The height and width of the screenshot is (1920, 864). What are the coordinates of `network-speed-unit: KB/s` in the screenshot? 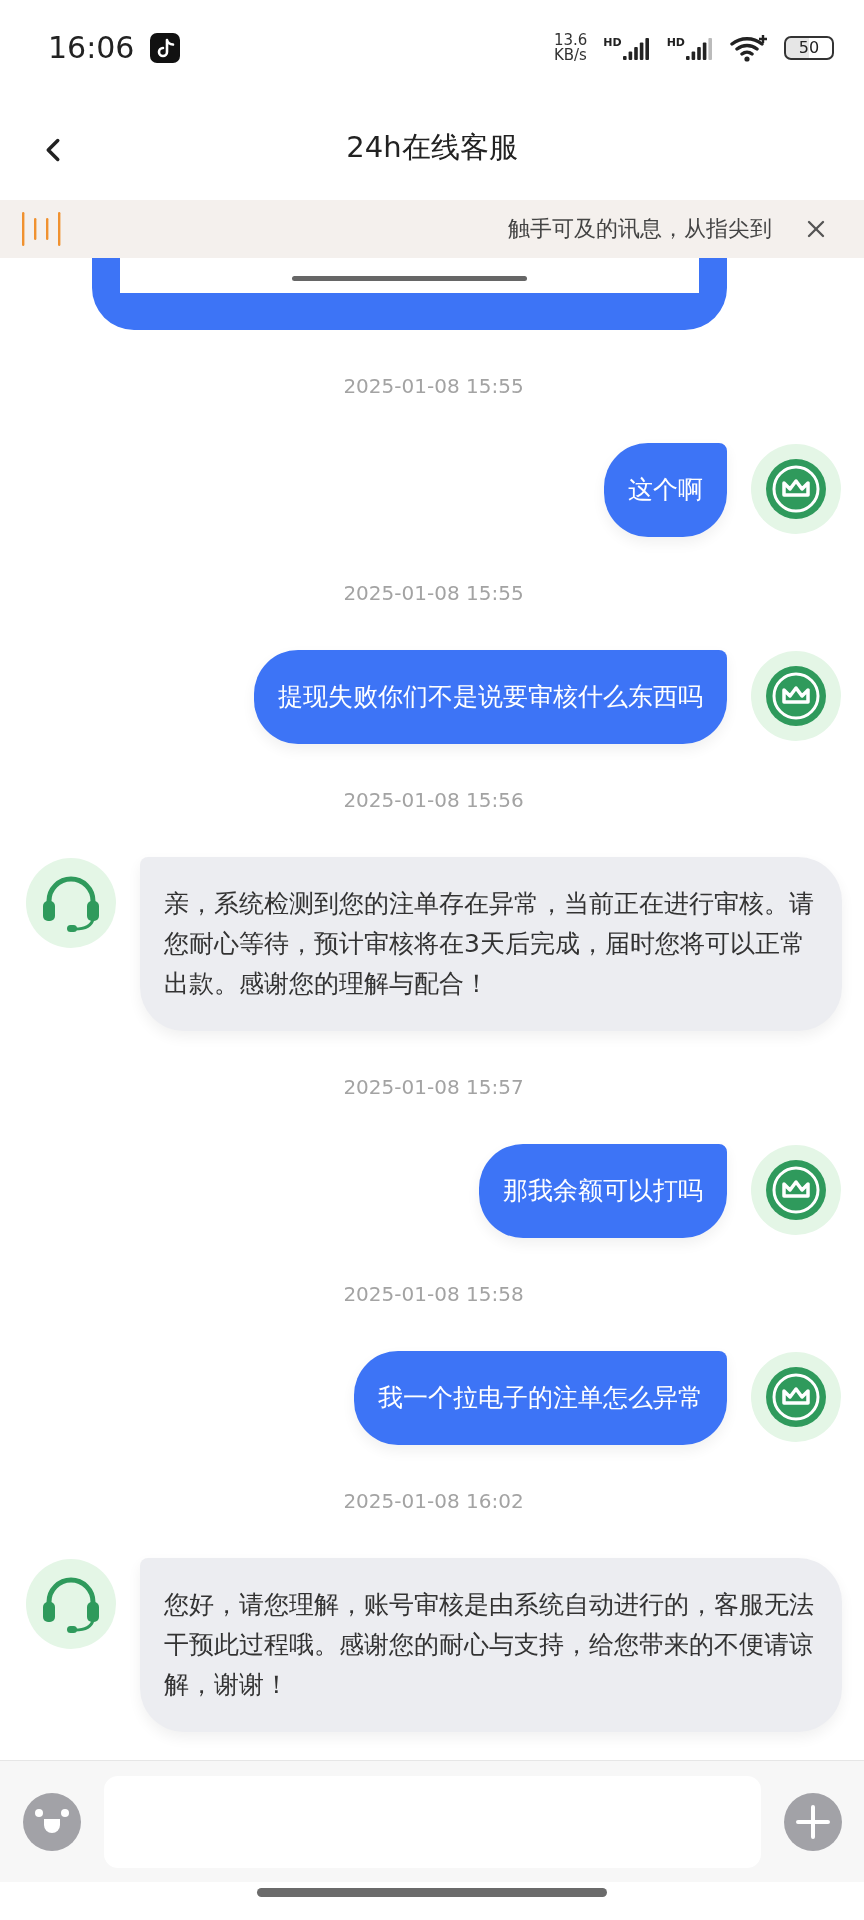 It's located at (570, 55).